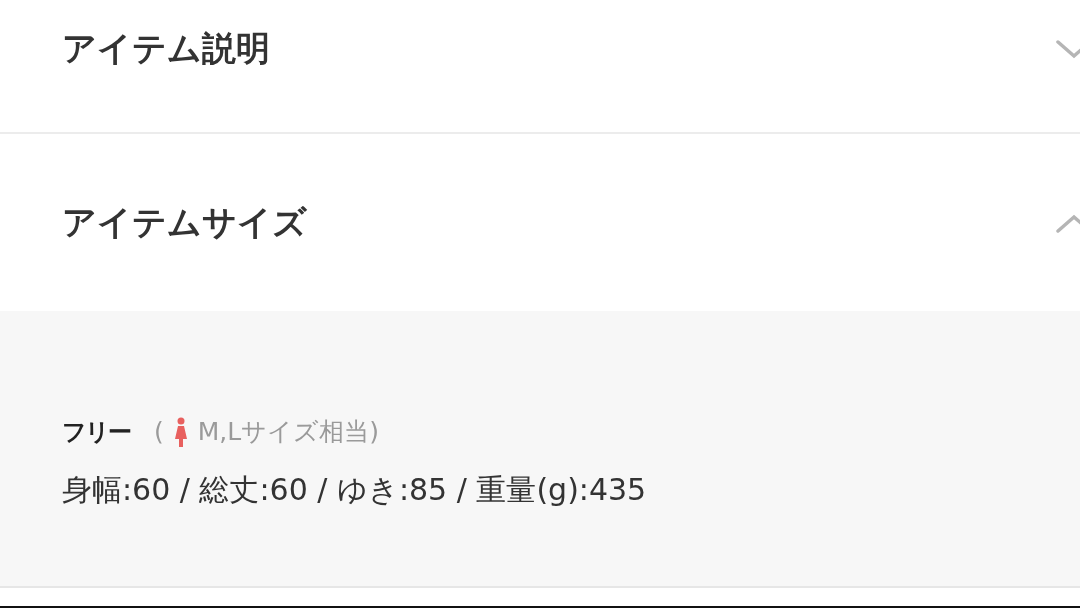  Describe the element at coordinates (288, 432) in the screenshot. I see `size-note: M,Lサイズ相当)` at that location.